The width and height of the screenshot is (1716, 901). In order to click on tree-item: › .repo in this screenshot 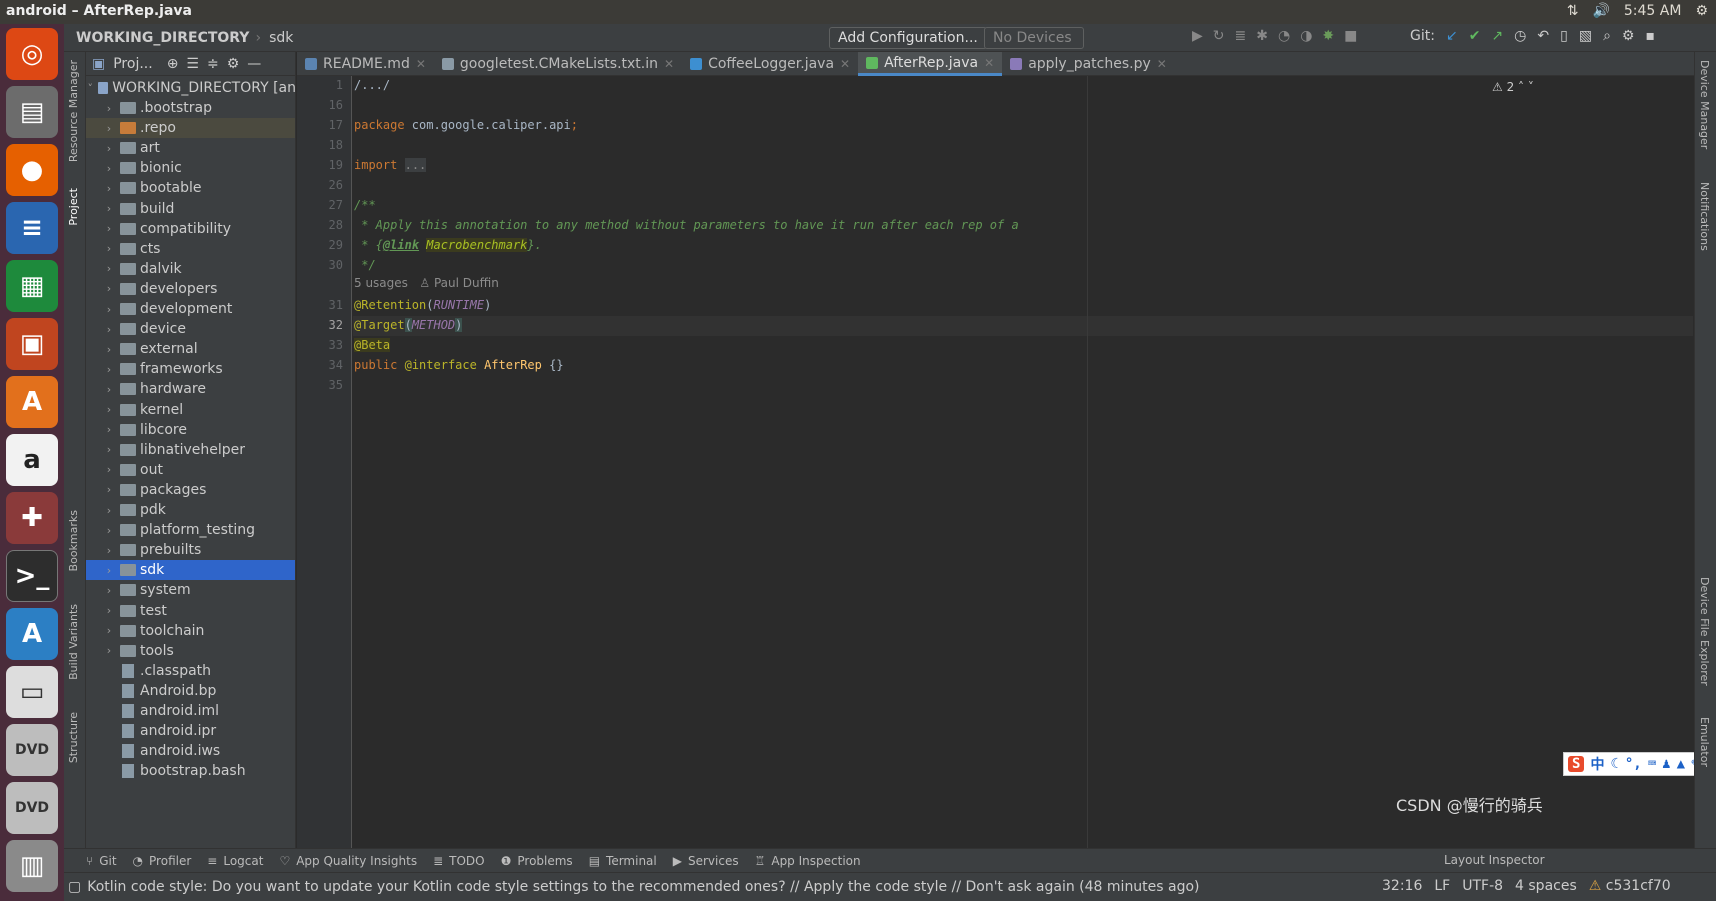, I will do `click(190, 128)`.